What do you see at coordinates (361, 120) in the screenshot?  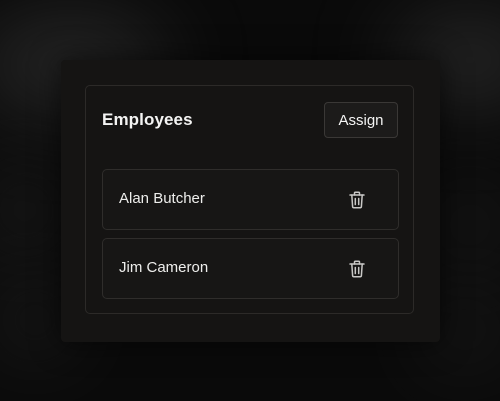 I see `assign-button: Assign` at bounding box center [361, 120].